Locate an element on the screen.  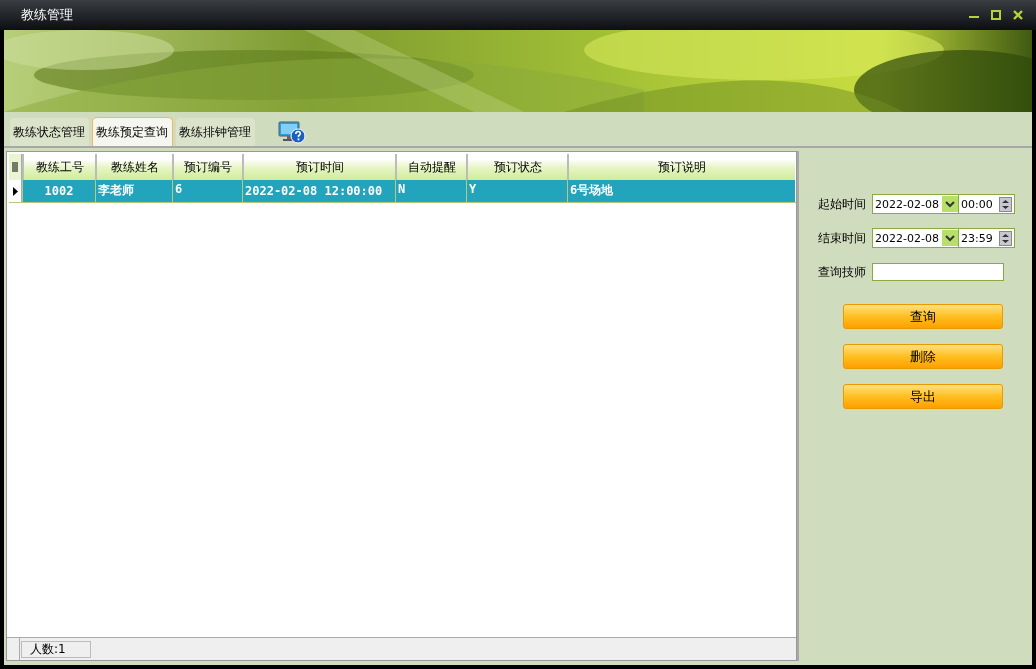
column-header: 教练姓名 is located at coordinates (133, 167).